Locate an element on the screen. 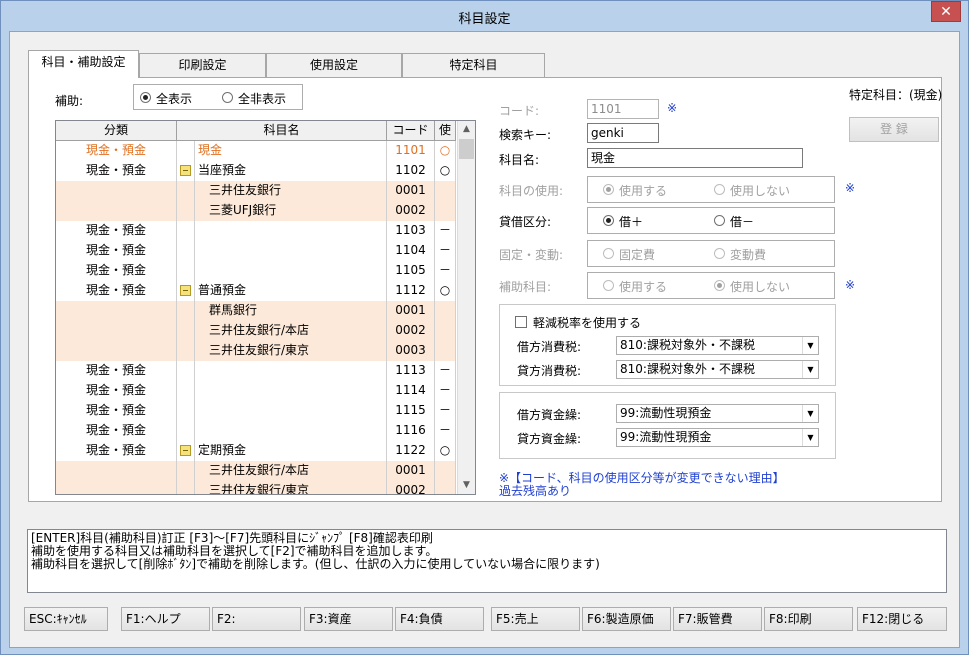  f12-close-button: F12:閉じる is located at coordinates (902, 619).